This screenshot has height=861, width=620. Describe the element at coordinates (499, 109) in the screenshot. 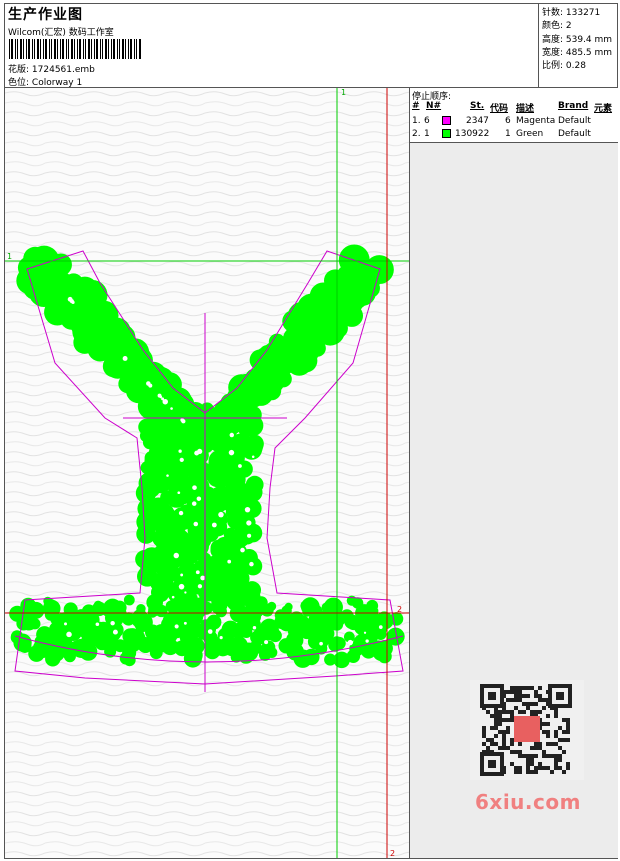

I see `col-code: 代码` at that location.